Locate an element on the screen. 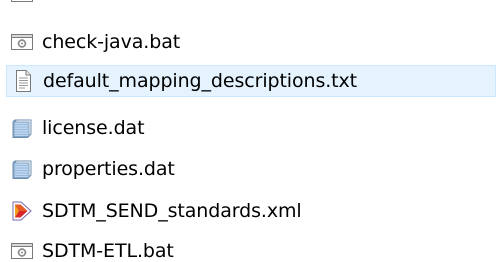  file-list-item: SDTM_SEND_standards.xml is located at coordinates (186, 211).